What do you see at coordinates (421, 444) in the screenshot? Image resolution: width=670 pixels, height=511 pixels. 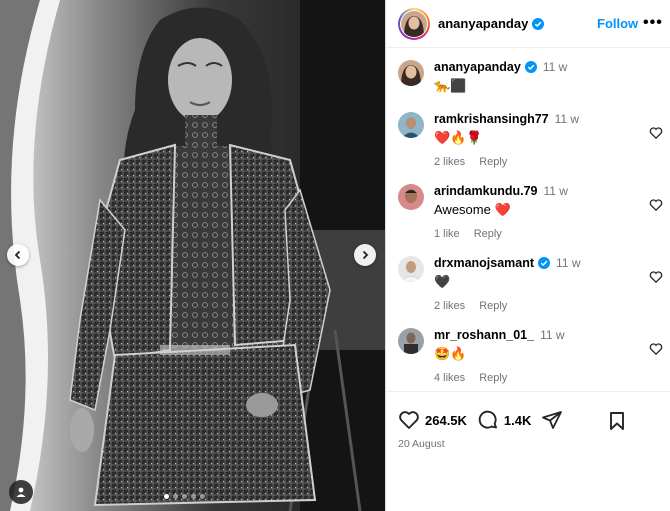 I see `post-date: 20 August` at bounding box center [421, 444].